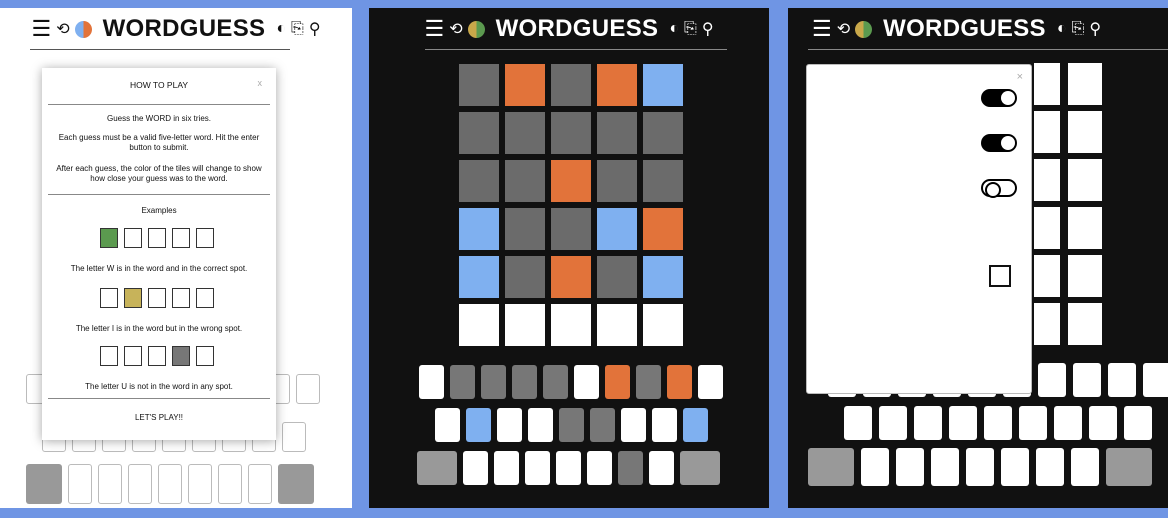  Describe the element at coordinates (1000, 276) in the screenshot. I see `az-icon` at that location.